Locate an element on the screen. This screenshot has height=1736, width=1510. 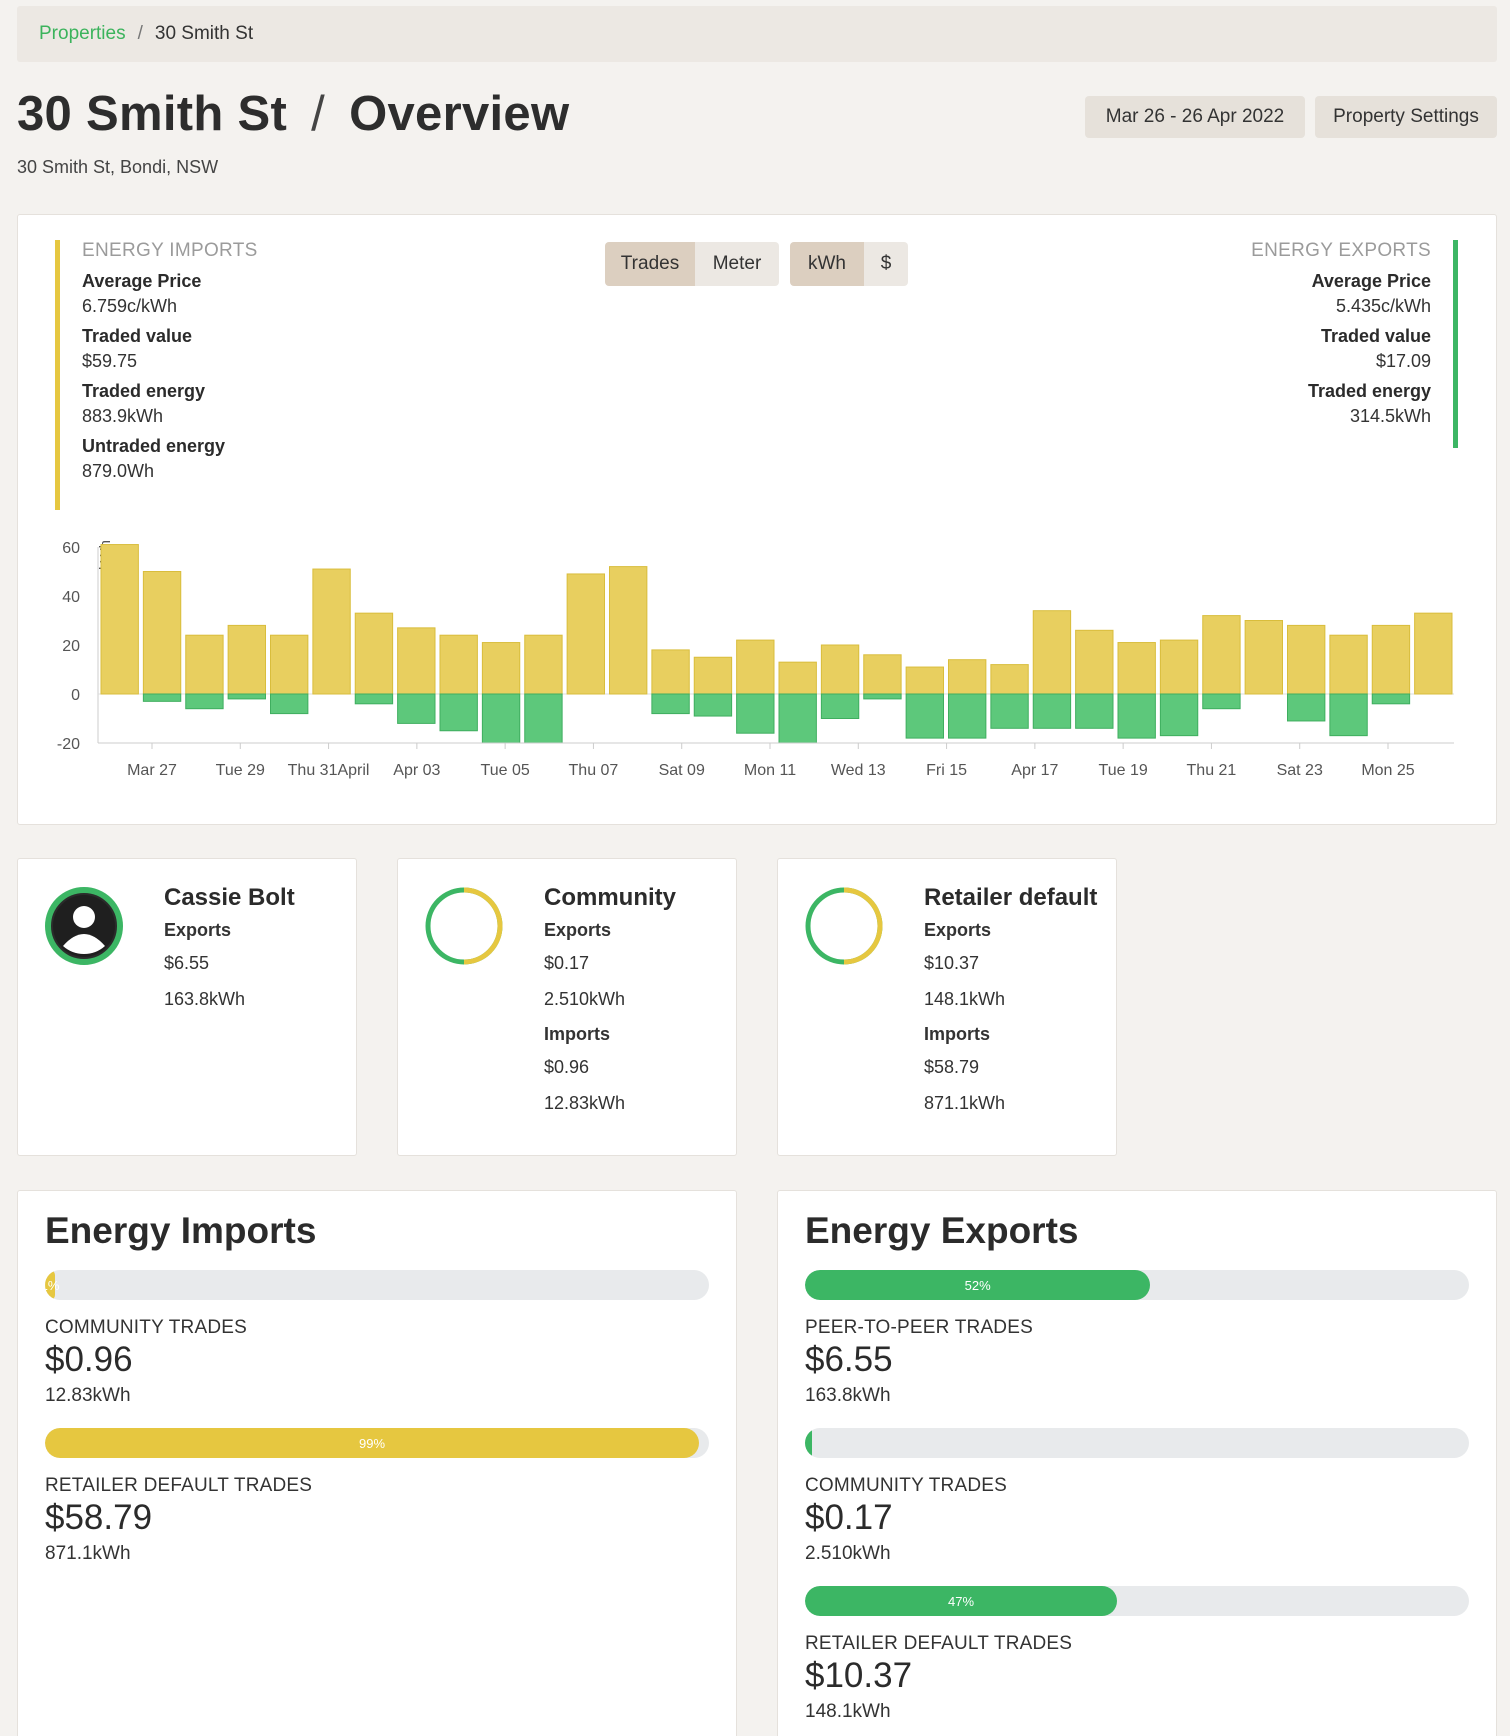
toggle-kwh: kWh is located at coordinates (827, 264).